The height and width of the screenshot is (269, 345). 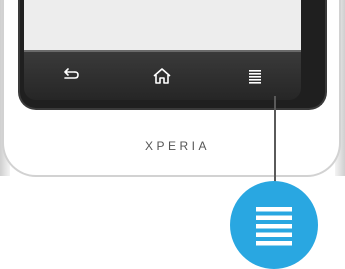 What do you see at coordinates (275, 142) in the screenshot?
I see `callout-line` at bounding box center [275, 142].